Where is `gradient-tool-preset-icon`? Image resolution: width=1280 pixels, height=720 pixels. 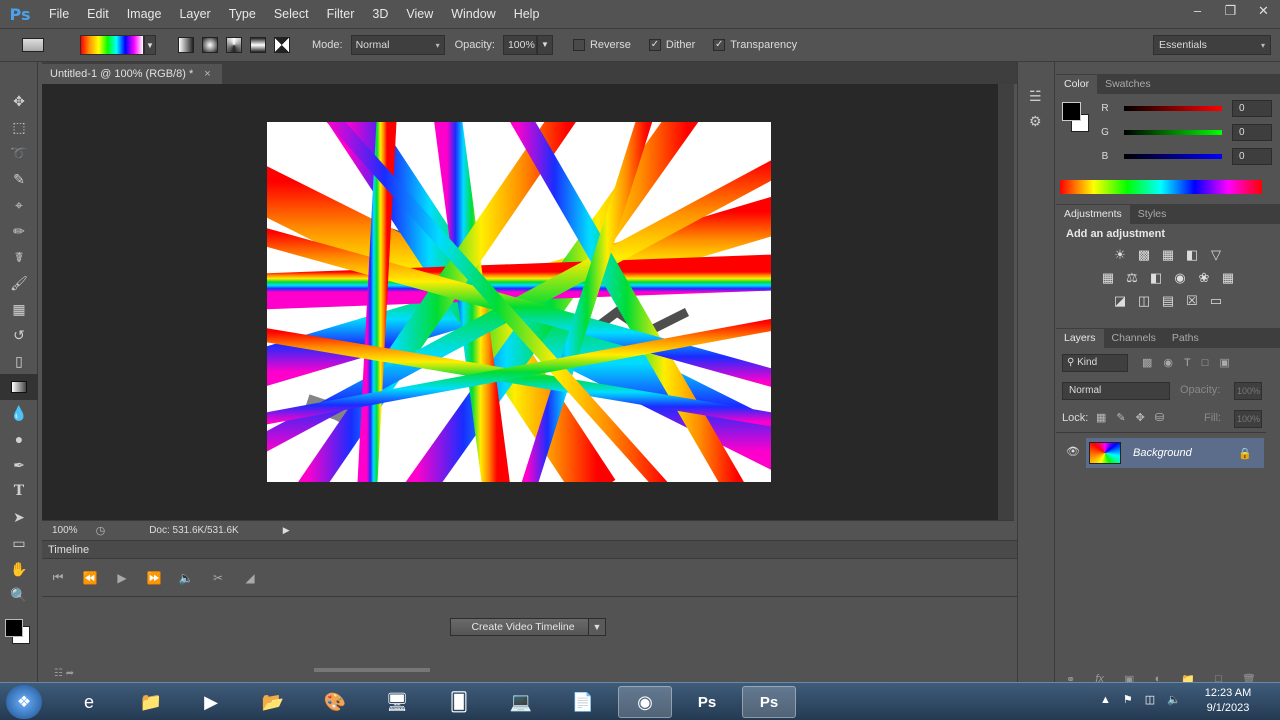 gradient-tool-preset-icon is located at coordinates (33, 45).